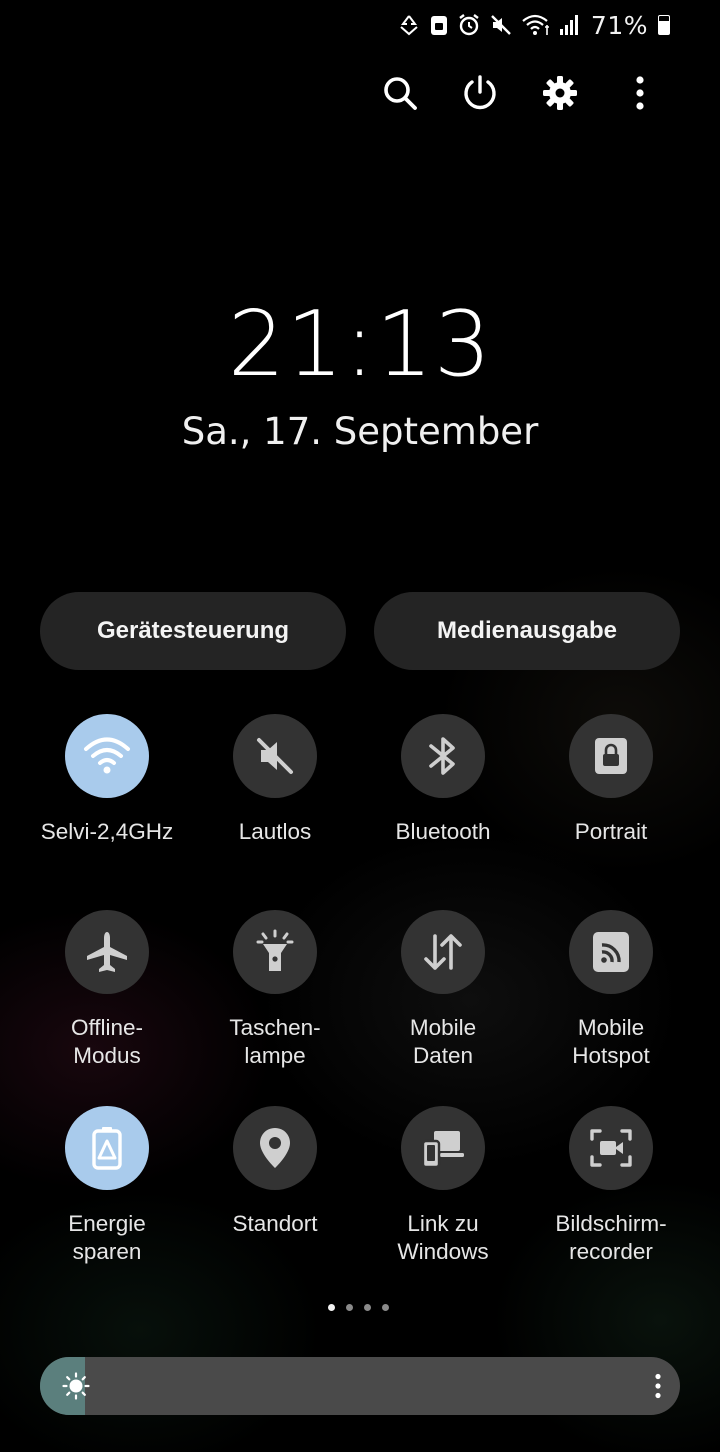 The width and height of the screenshot is (720, 1452). I want to click on tile-power-saving-button, so click(107, 1148).